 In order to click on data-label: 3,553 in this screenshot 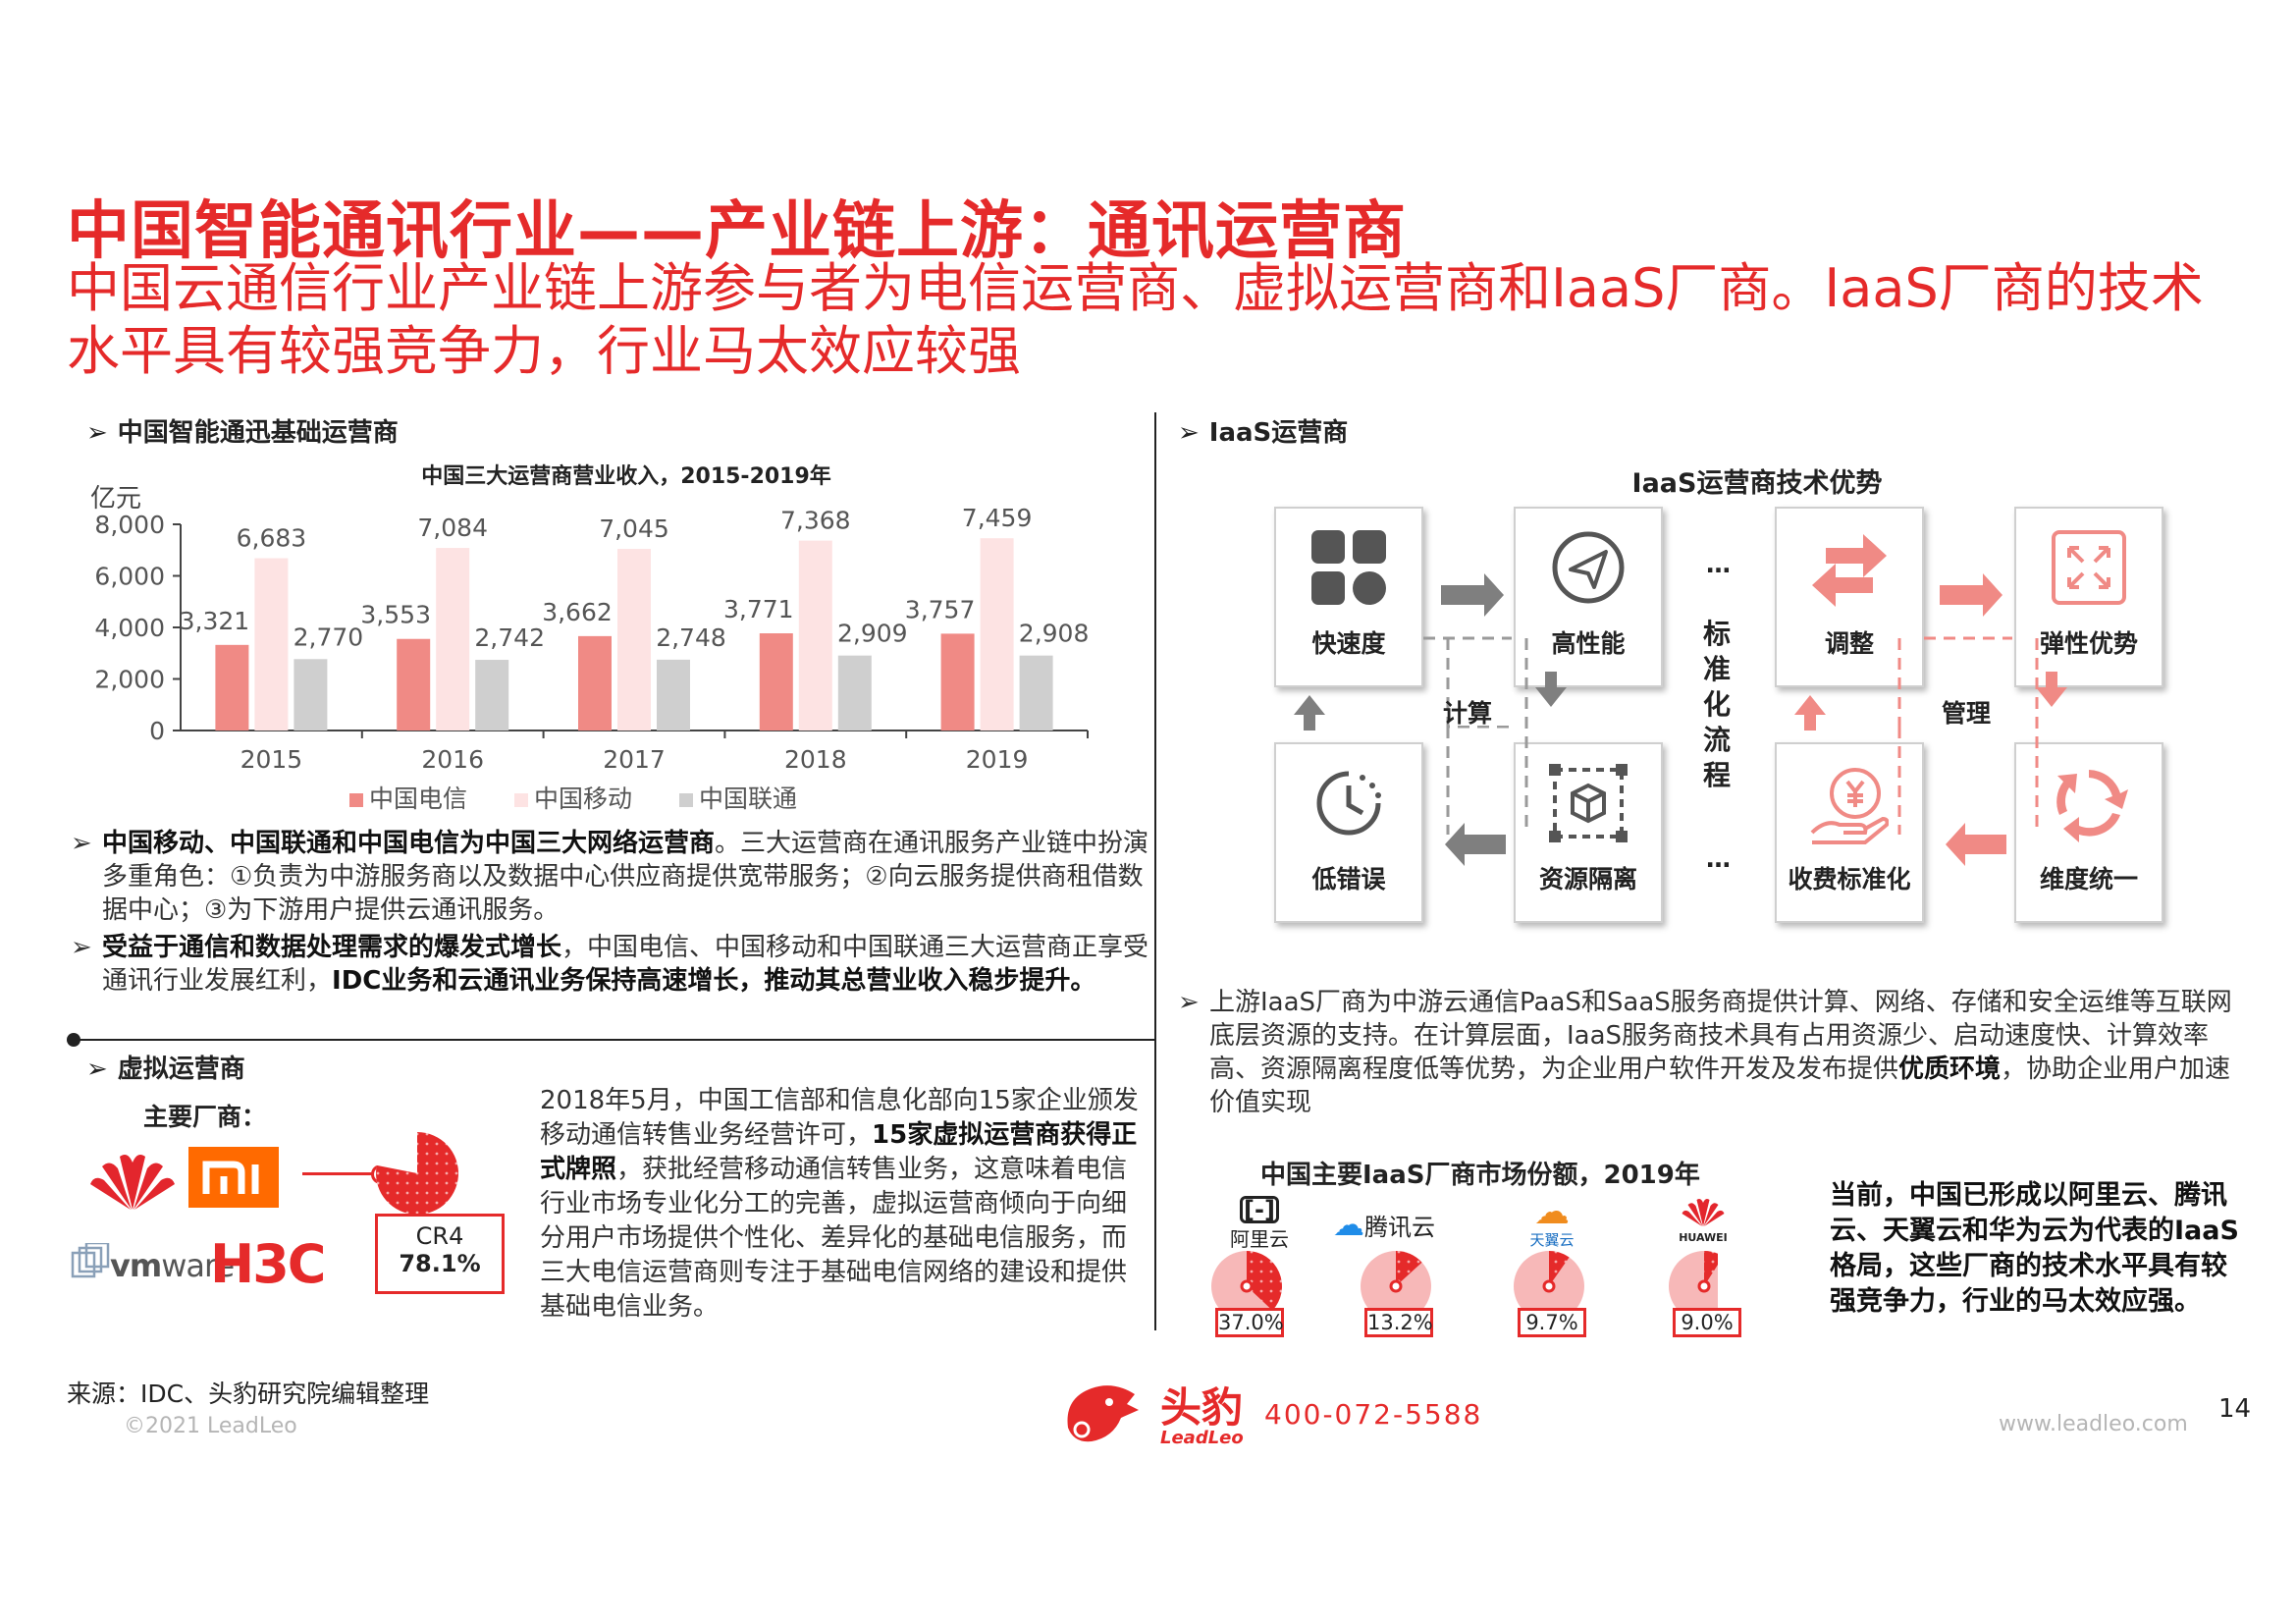, I will do `click(395, 615)`.